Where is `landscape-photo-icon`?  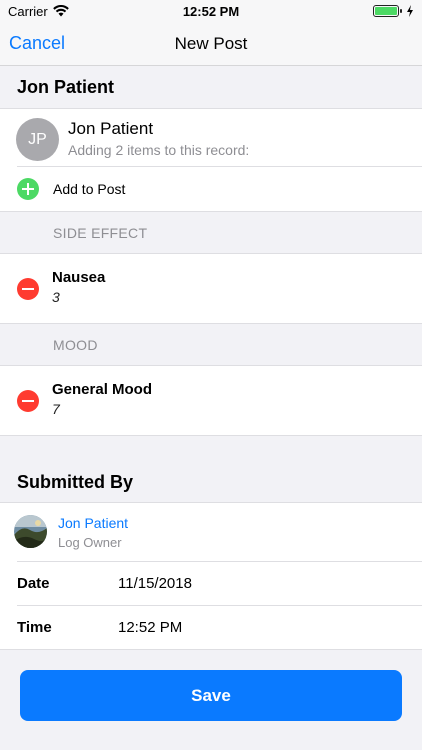 landscape-photo-icon is located at coordinates (30, 531).